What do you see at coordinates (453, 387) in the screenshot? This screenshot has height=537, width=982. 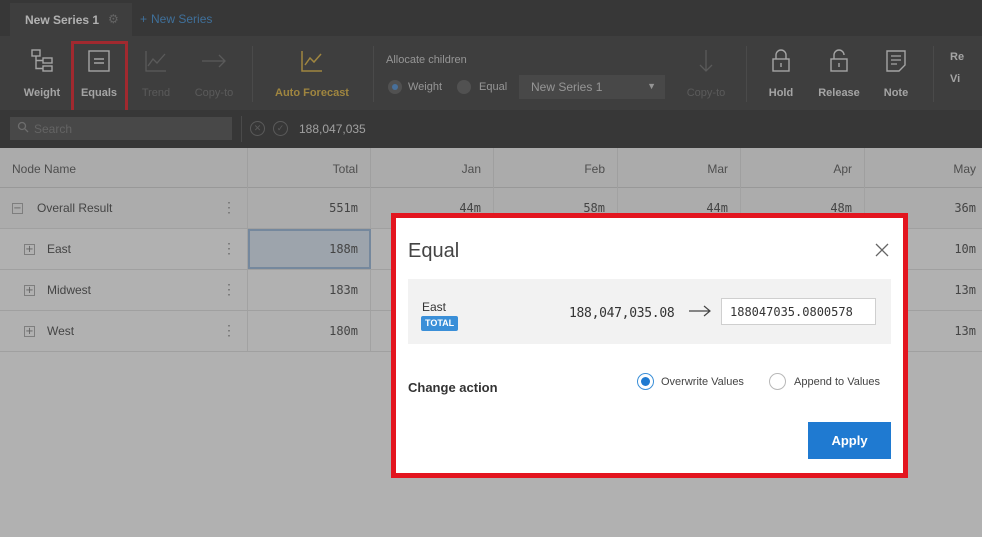 I see `change-action-label: Change action` at bounding box center [453, 387].